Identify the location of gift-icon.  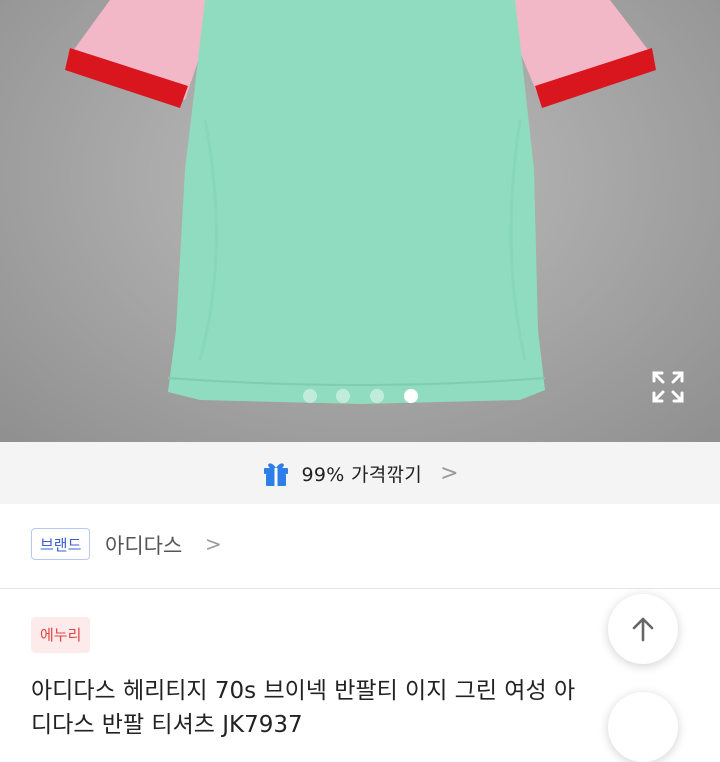
(276, 474).